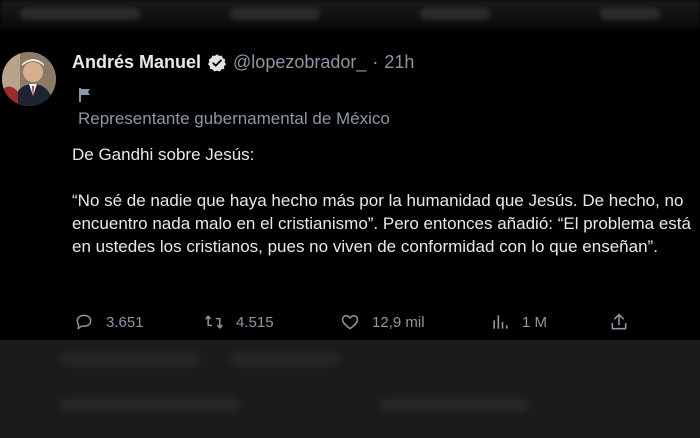 The image size is (700, 438). Describe the element at coordinates (214, 322) in the screenshot. I see `retweet-icon` at that location.